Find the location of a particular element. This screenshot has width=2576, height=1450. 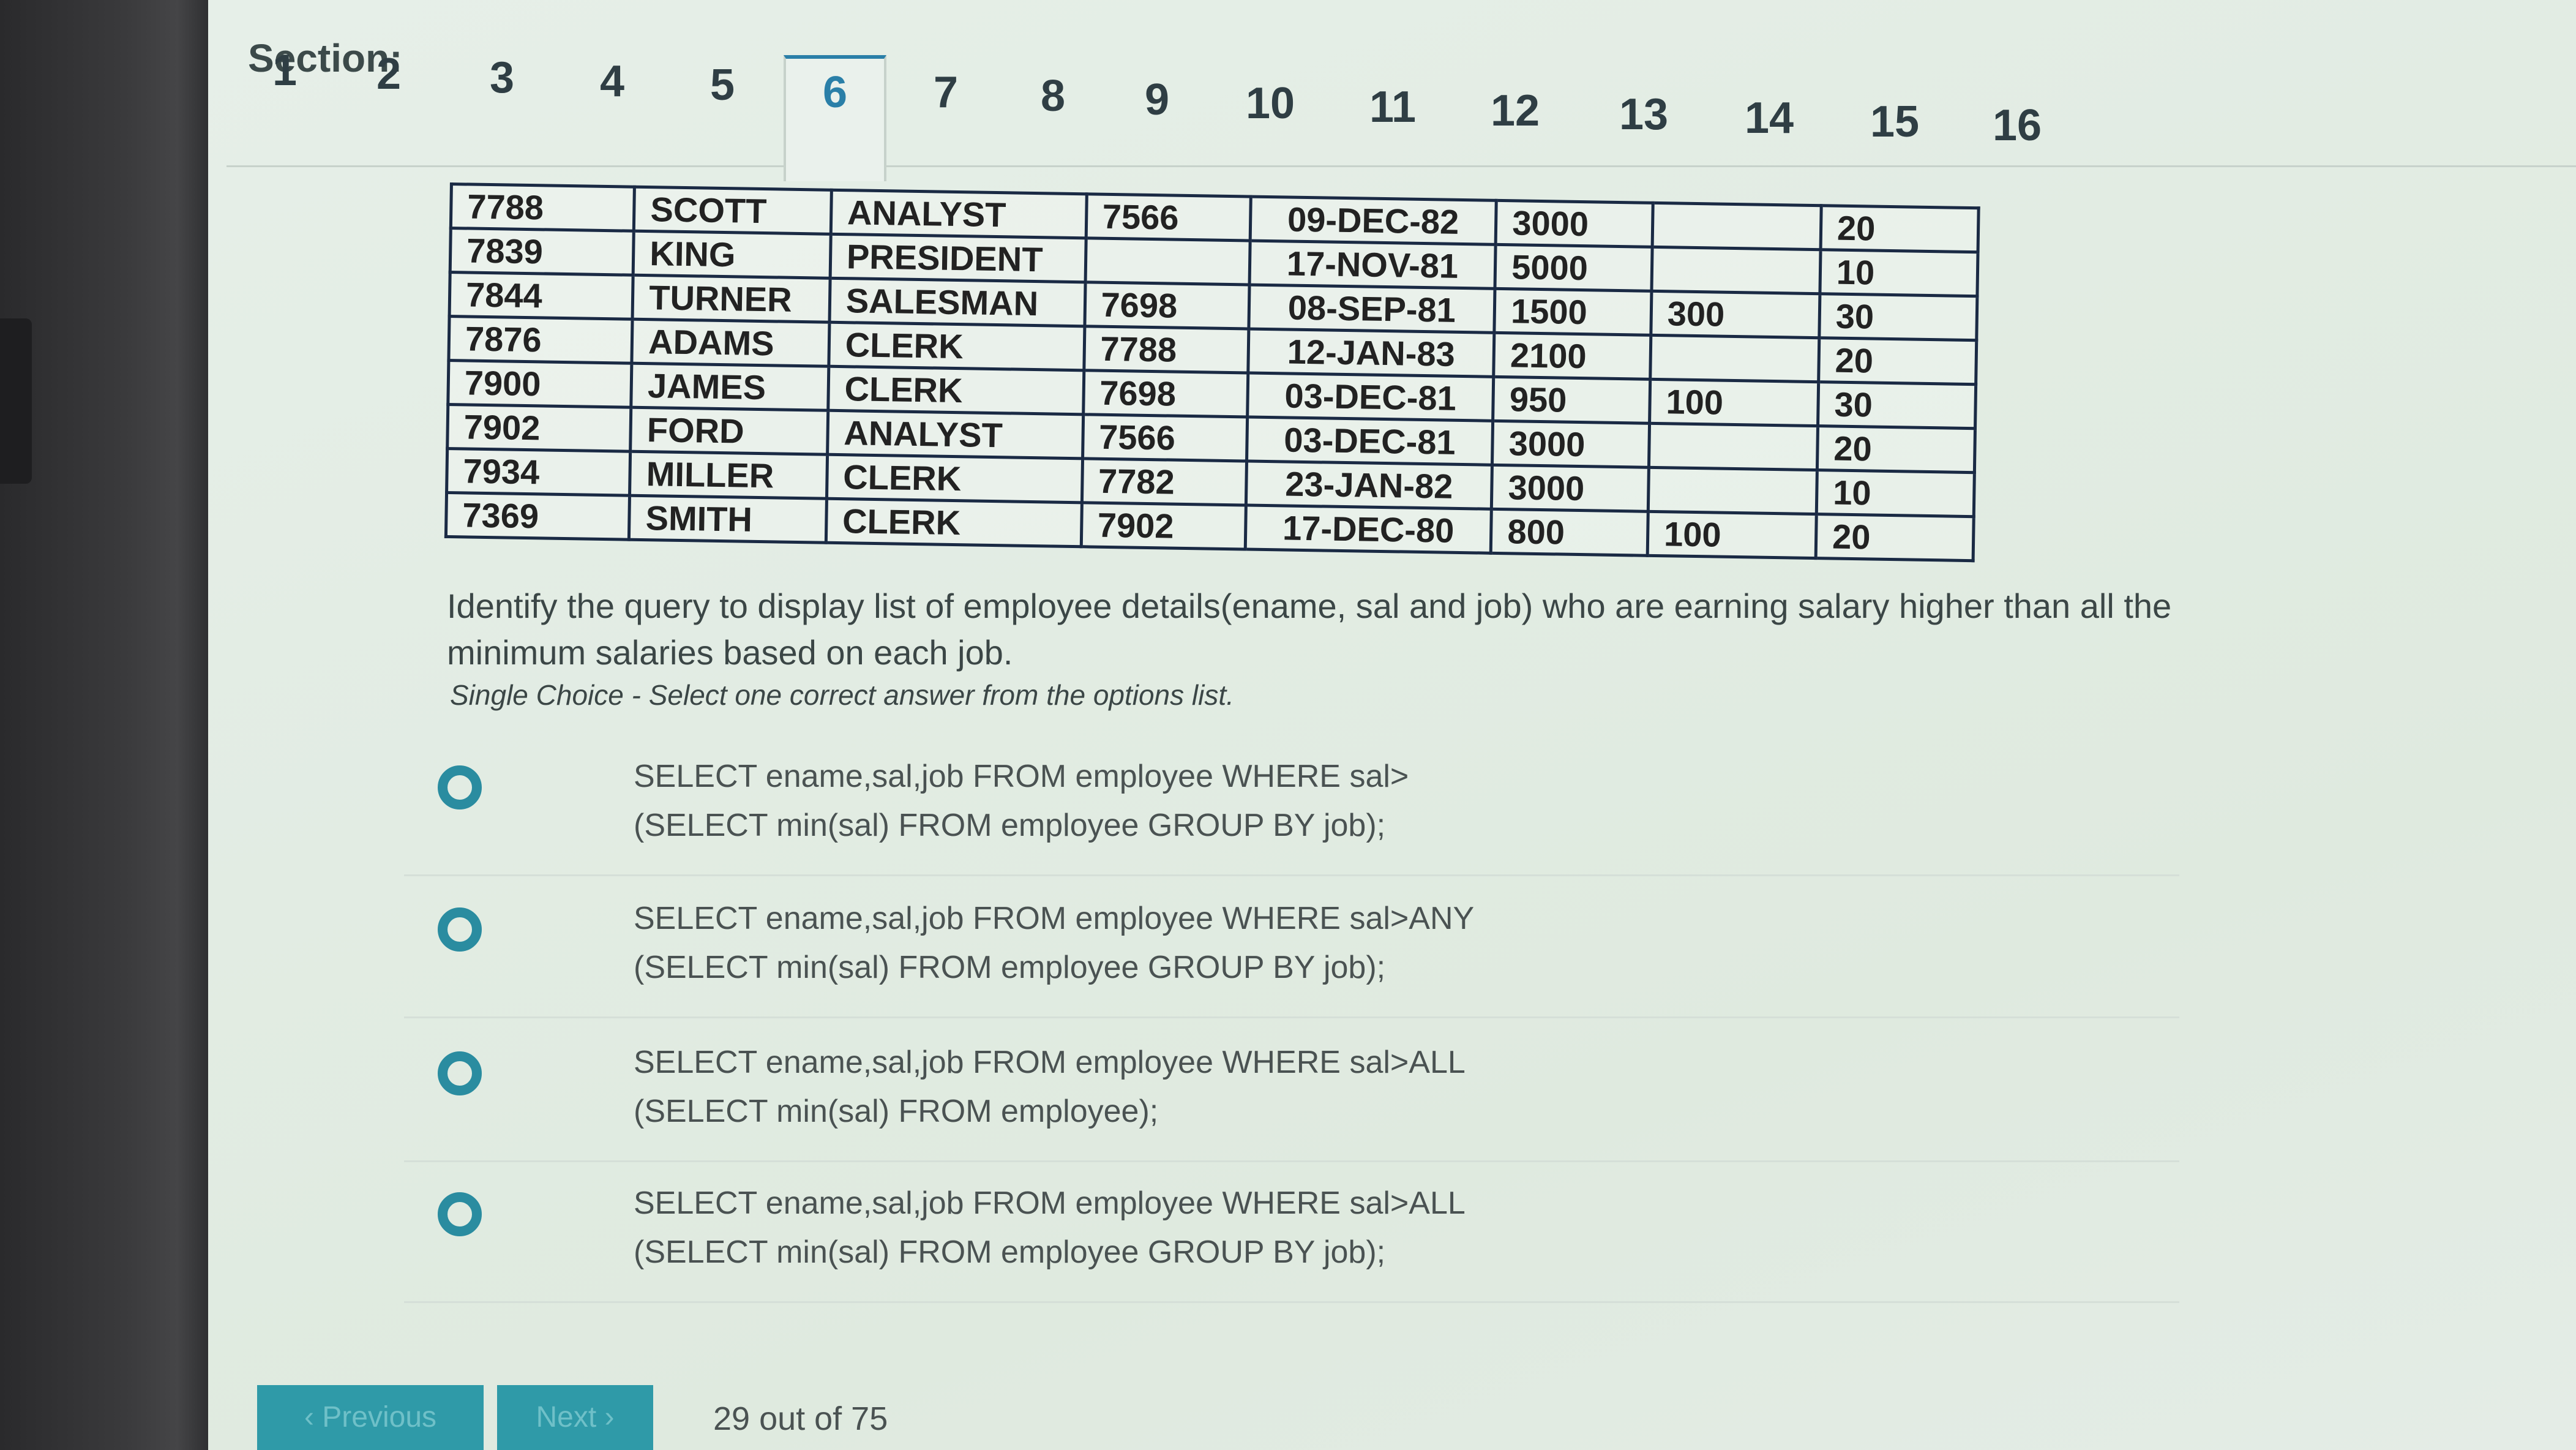

table-cell: 2100 is located at coordinates (1572, 356).